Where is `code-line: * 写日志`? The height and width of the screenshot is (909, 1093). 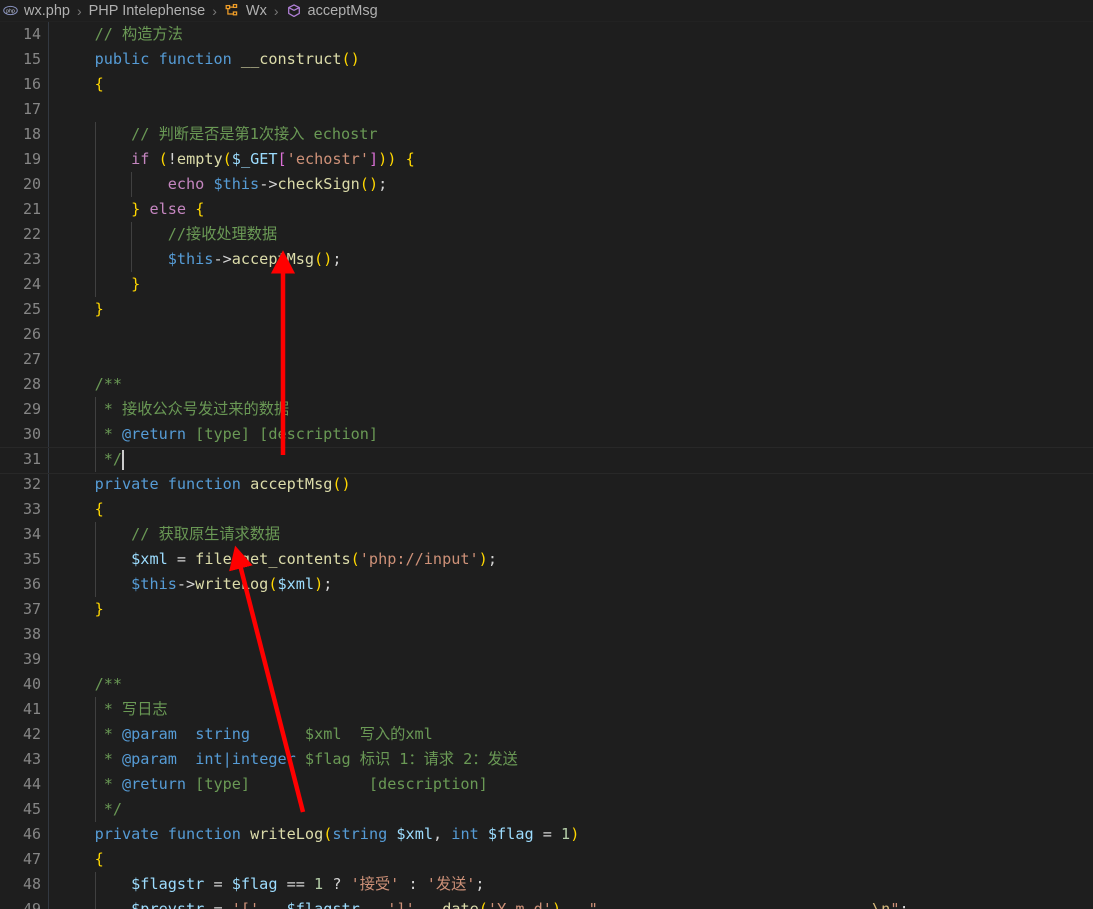 code-line: * 写日志 is located at coordinates (575, 709).